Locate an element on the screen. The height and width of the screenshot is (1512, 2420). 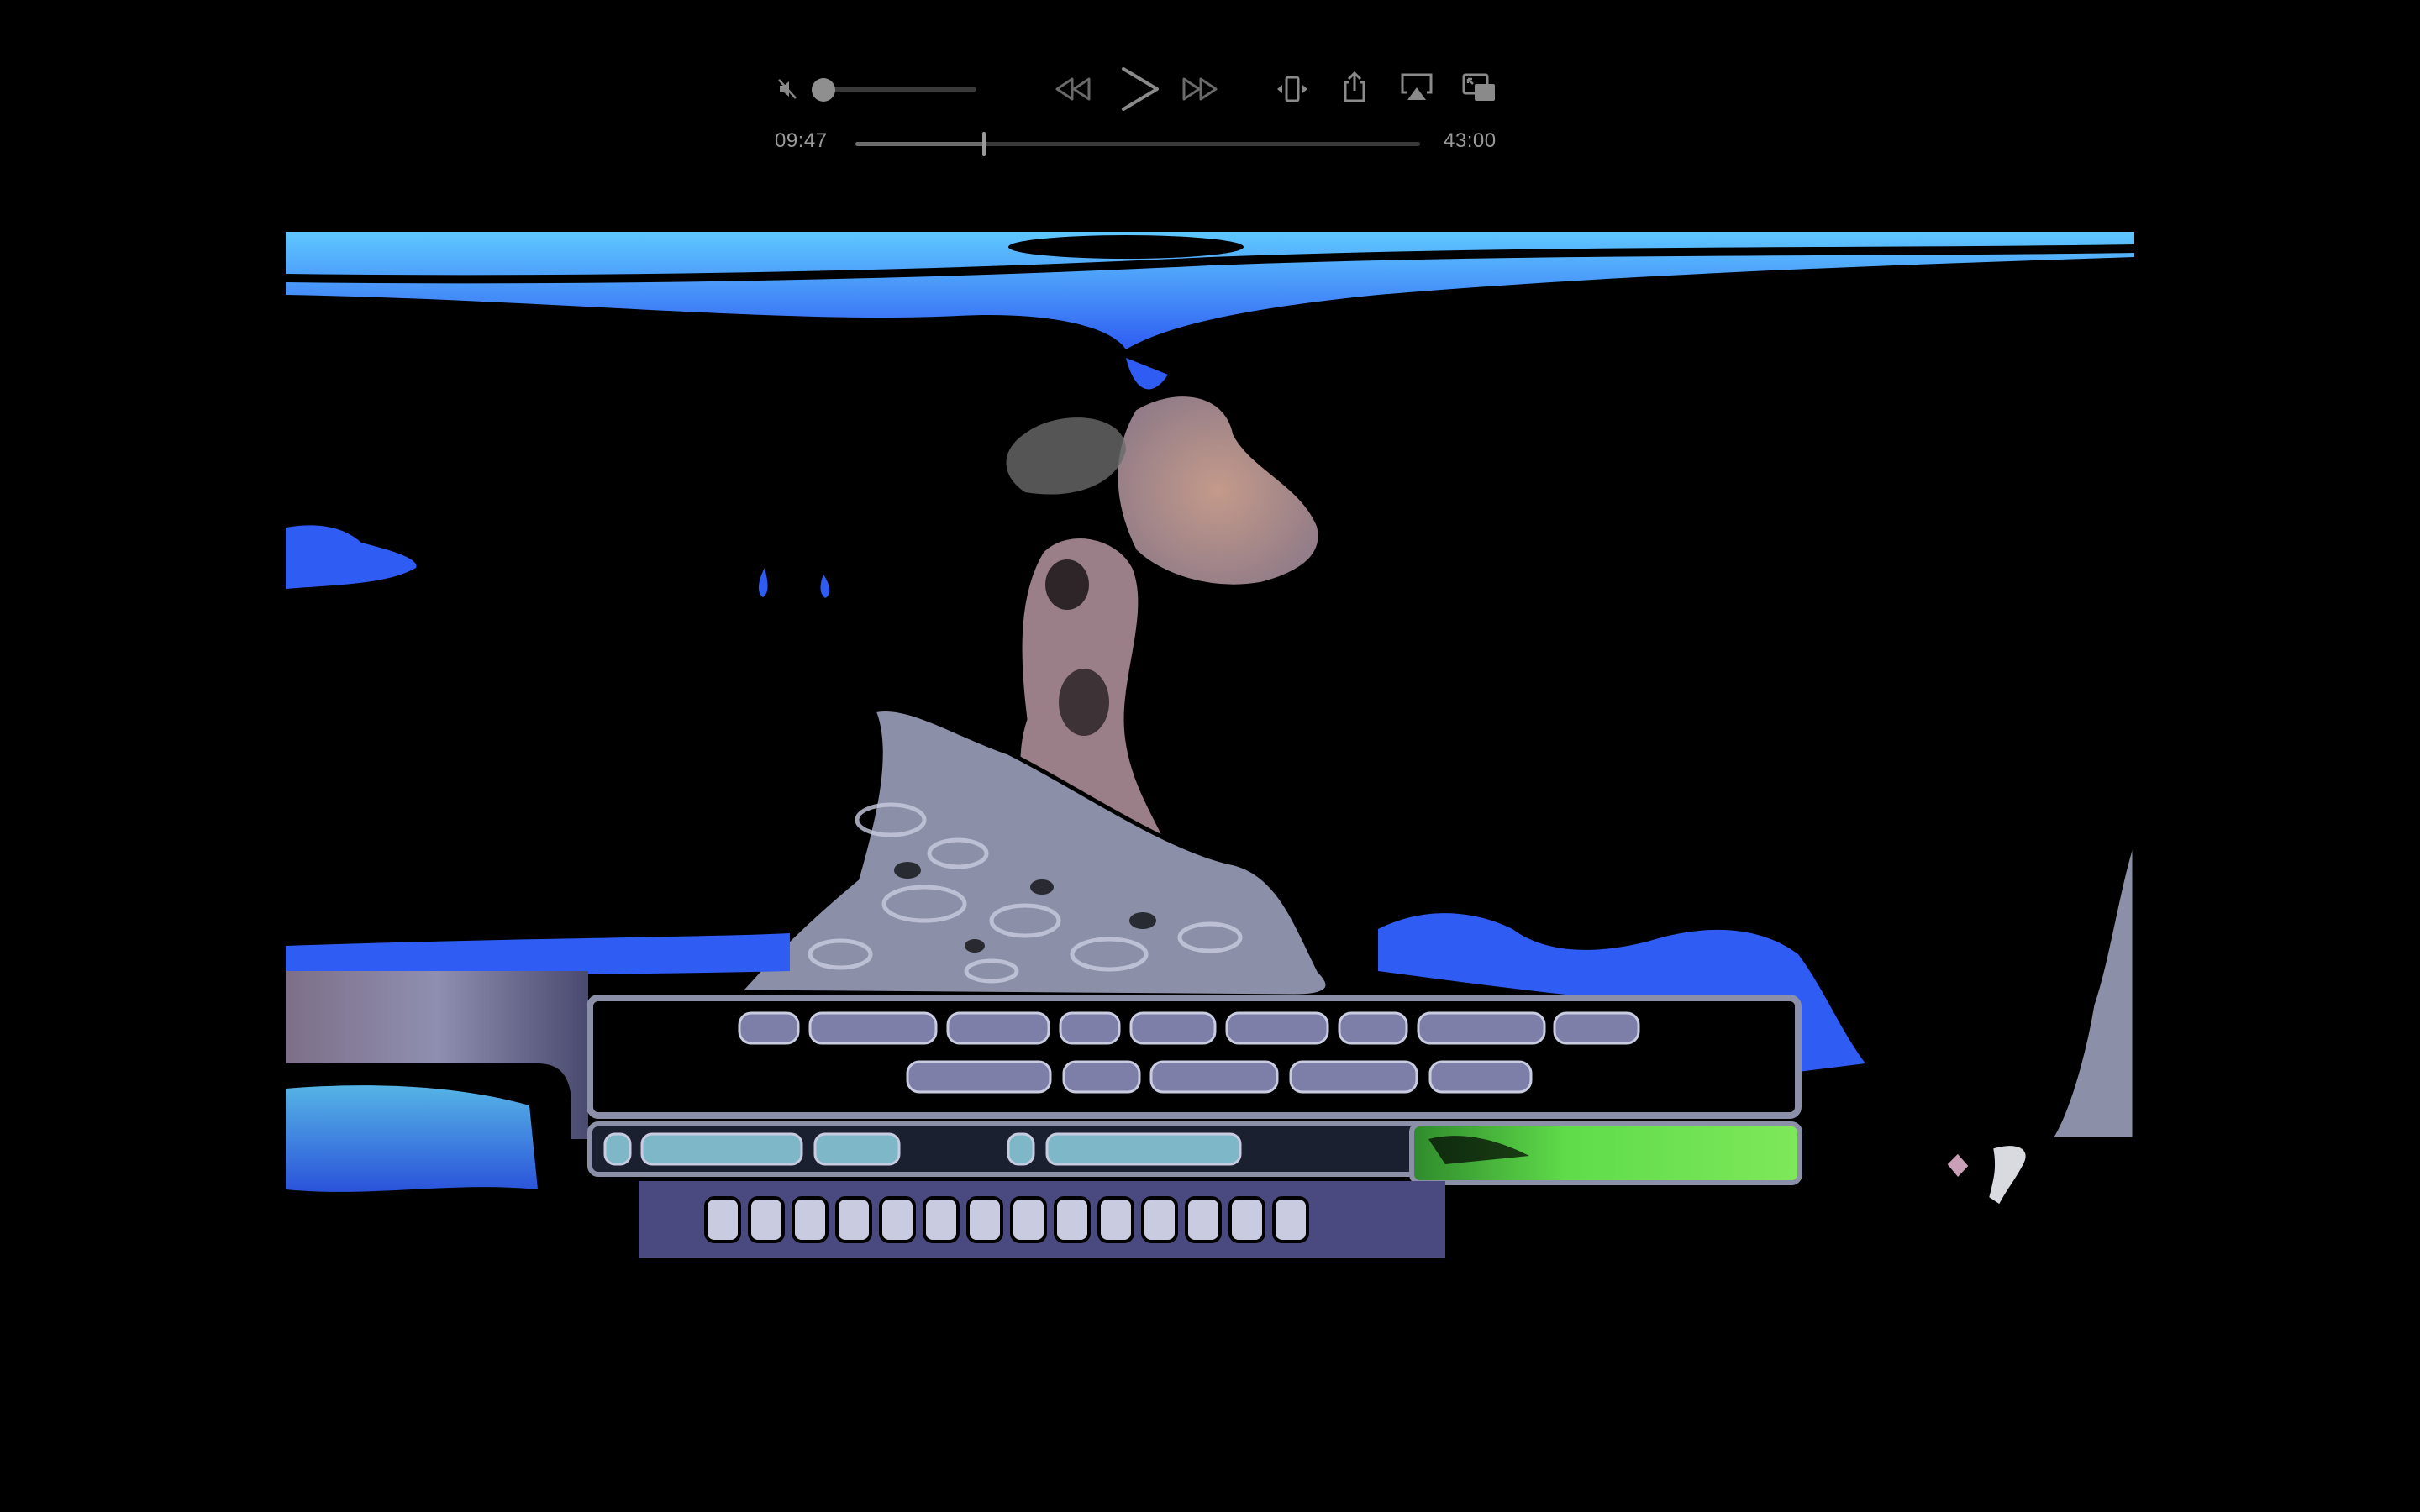
airplay-icon is located at coordinates (1416, 87).